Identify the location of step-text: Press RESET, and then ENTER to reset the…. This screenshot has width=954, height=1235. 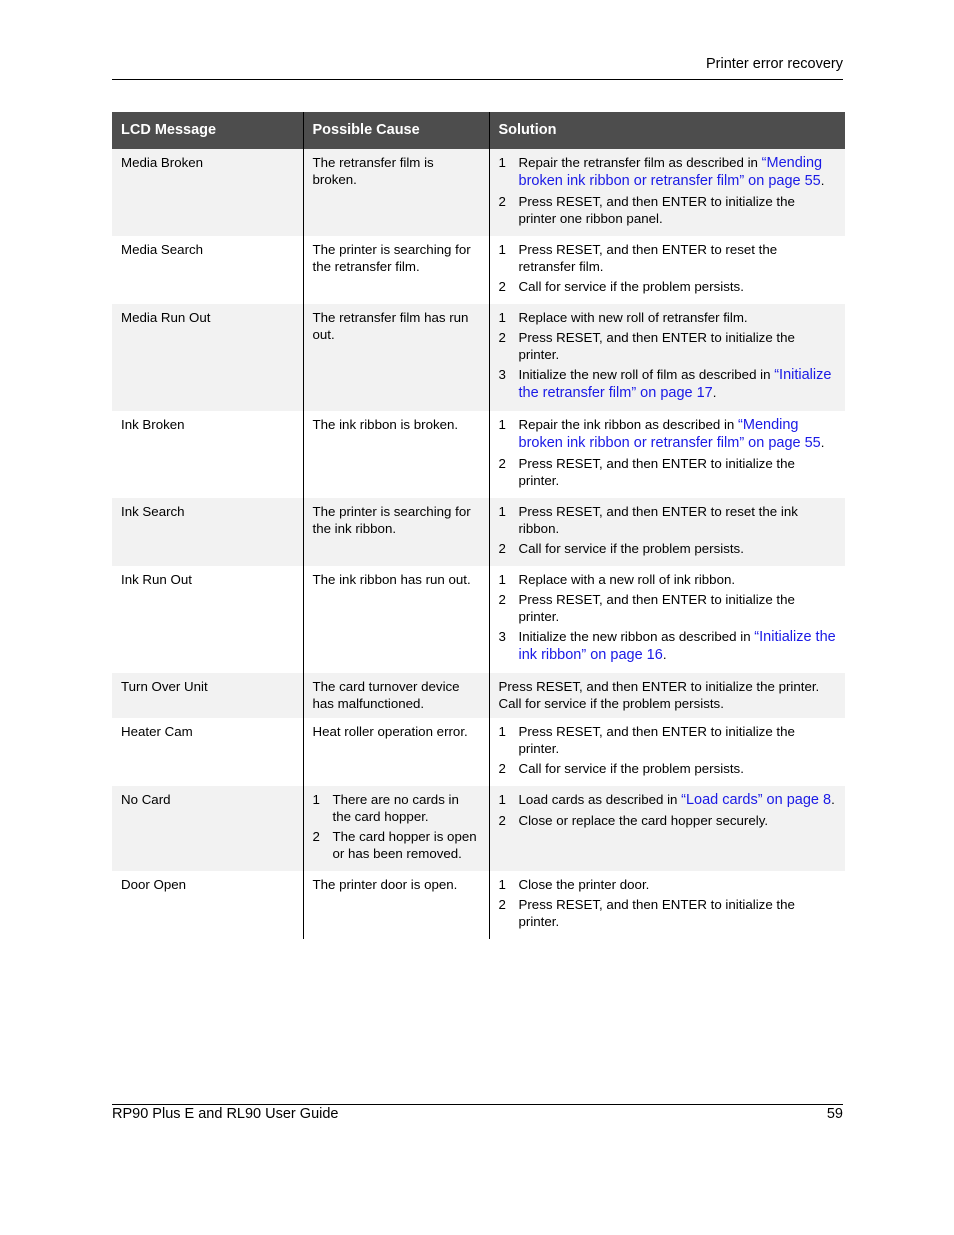
(678, 258).